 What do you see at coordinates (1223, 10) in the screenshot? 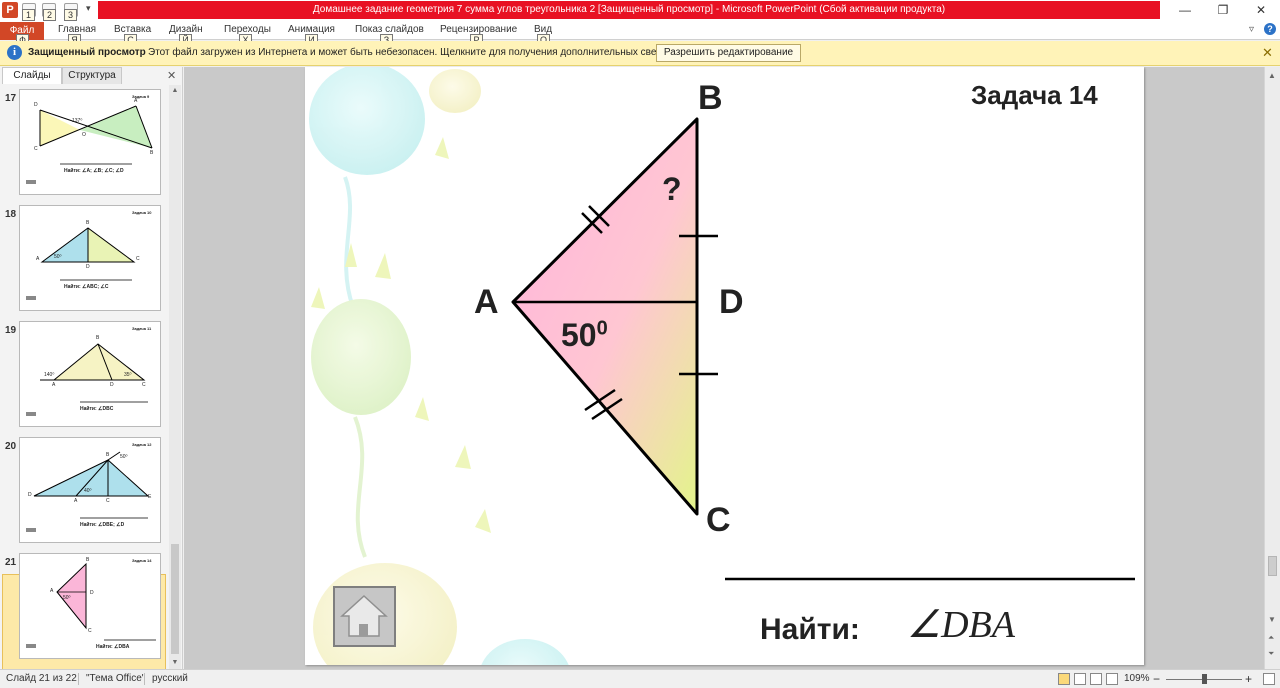
I see `restore-button: ❐` at bounding box center [1223, 10].